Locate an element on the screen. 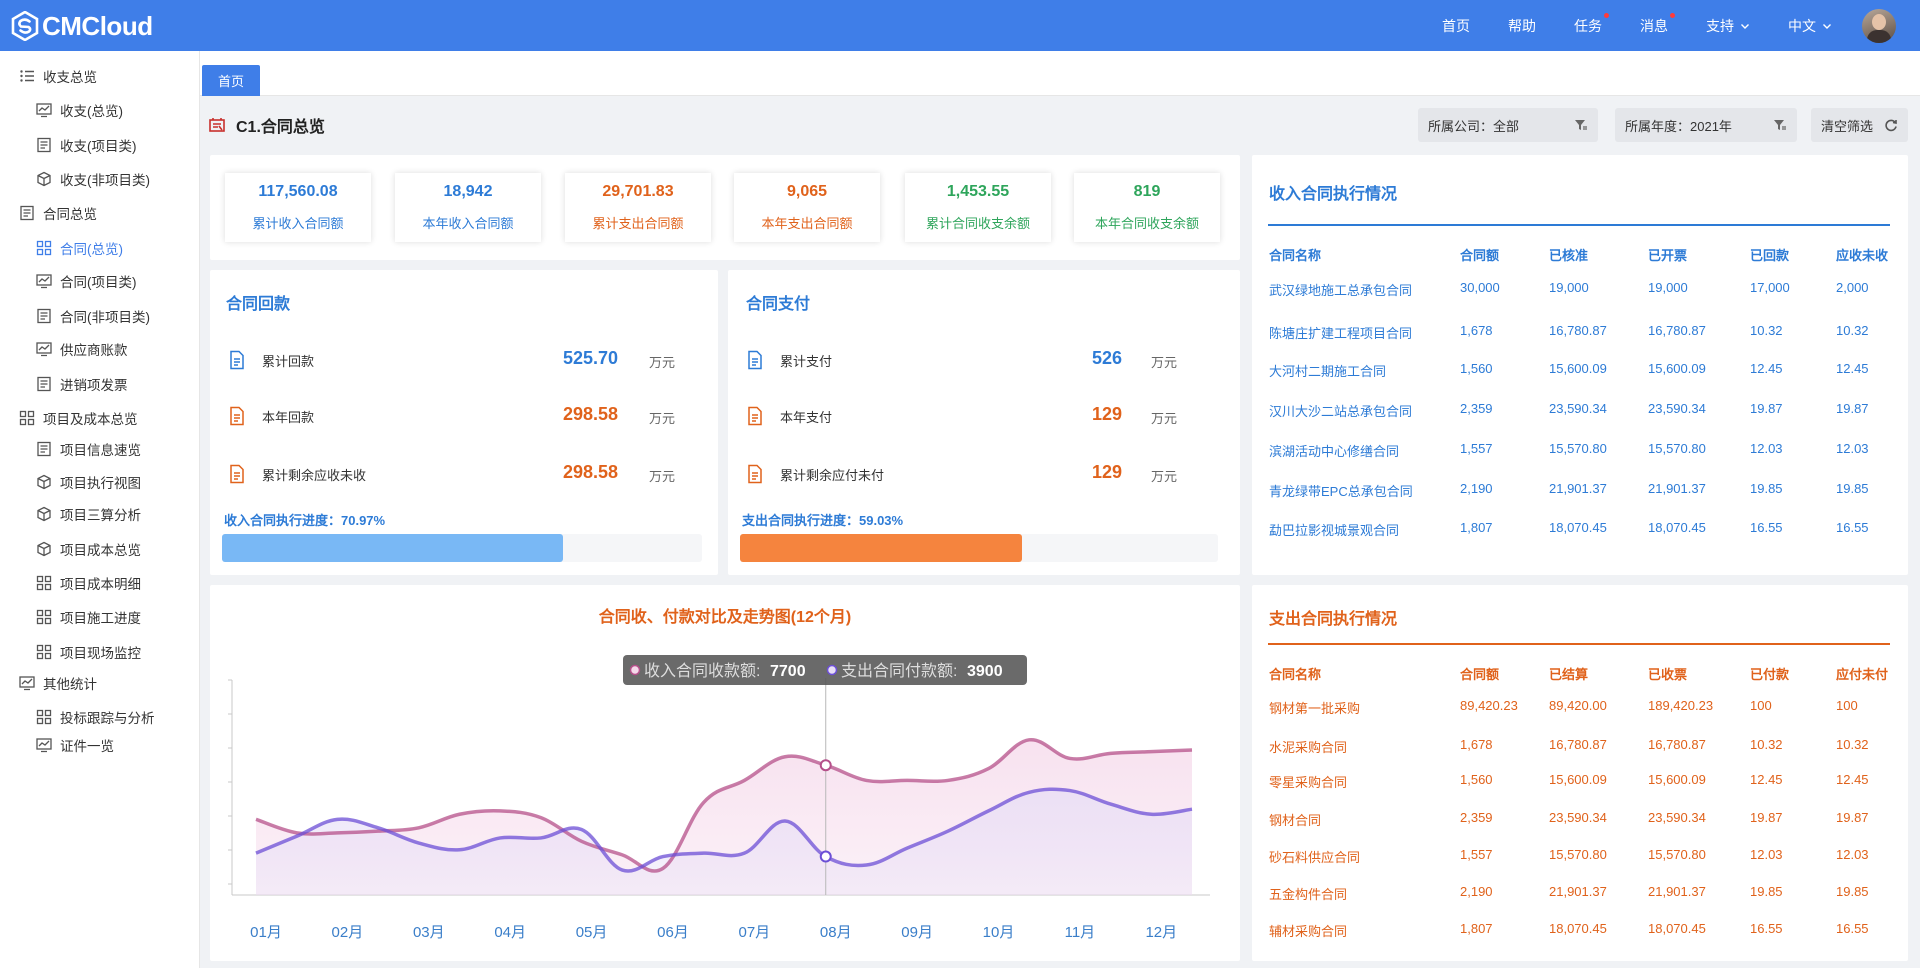 The height and width of the screenshot is (968, 1920). x-tick-label: 10月 is located at coordinates (999, 932).